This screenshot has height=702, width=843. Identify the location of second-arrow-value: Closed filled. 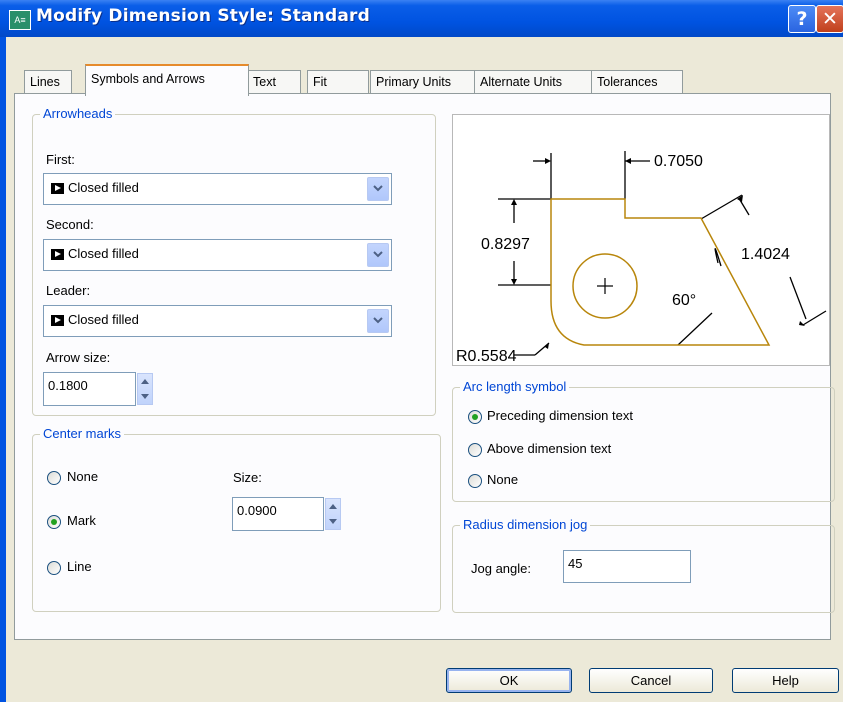
(103, 253).